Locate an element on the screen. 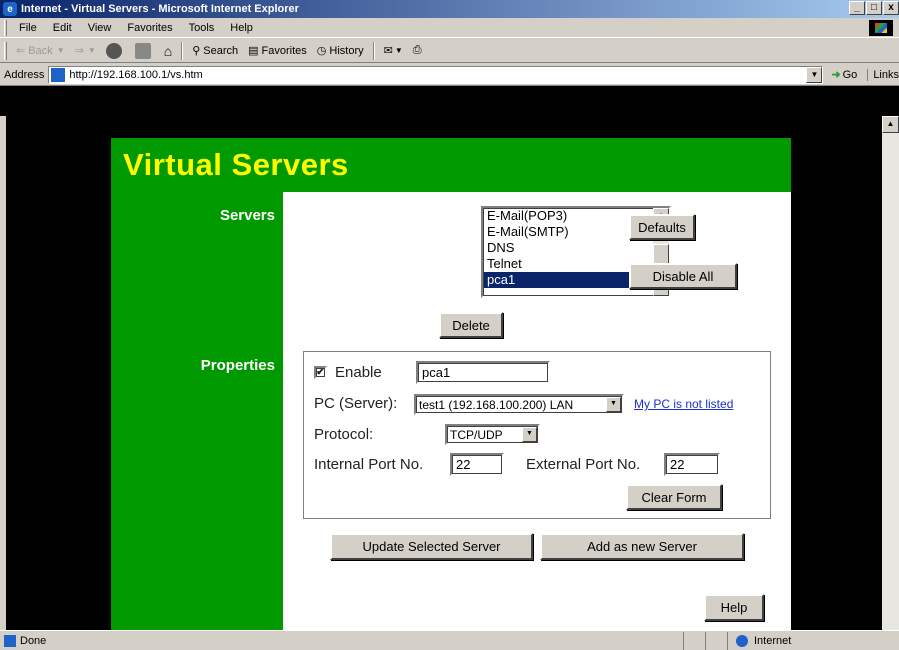 This screenshot has height=650, width=899. protocol-label: Protocol: is located at coordinates (344, 434).